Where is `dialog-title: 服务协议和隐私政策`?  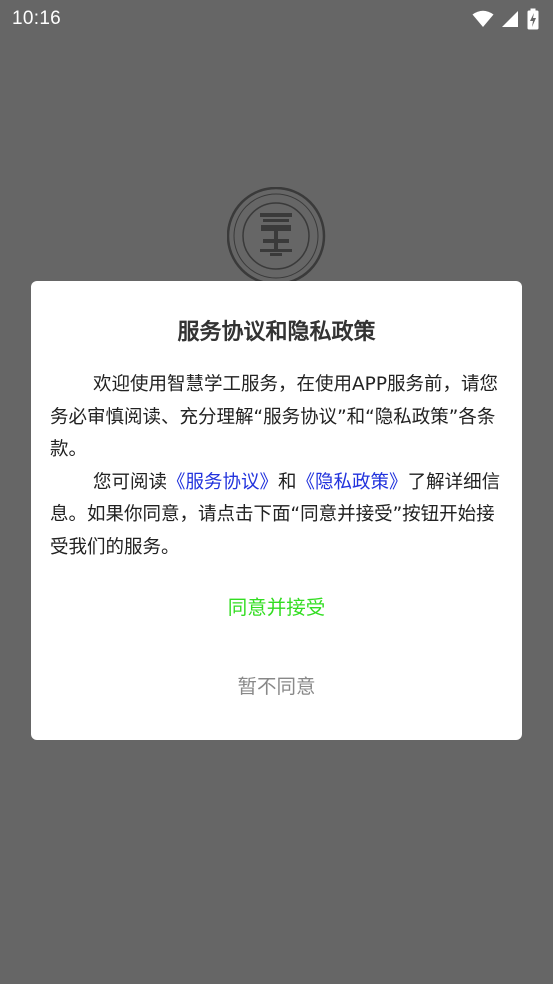
dialog-title: 服务协议和隐私政策 is located at coordinates (276, 332).